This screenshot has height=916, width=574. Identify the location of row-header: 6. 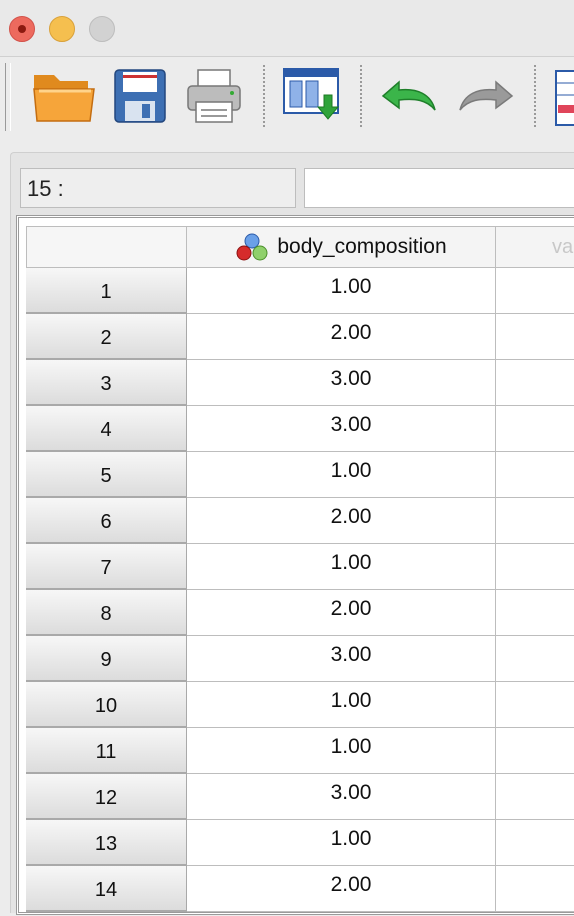
(106, 521).